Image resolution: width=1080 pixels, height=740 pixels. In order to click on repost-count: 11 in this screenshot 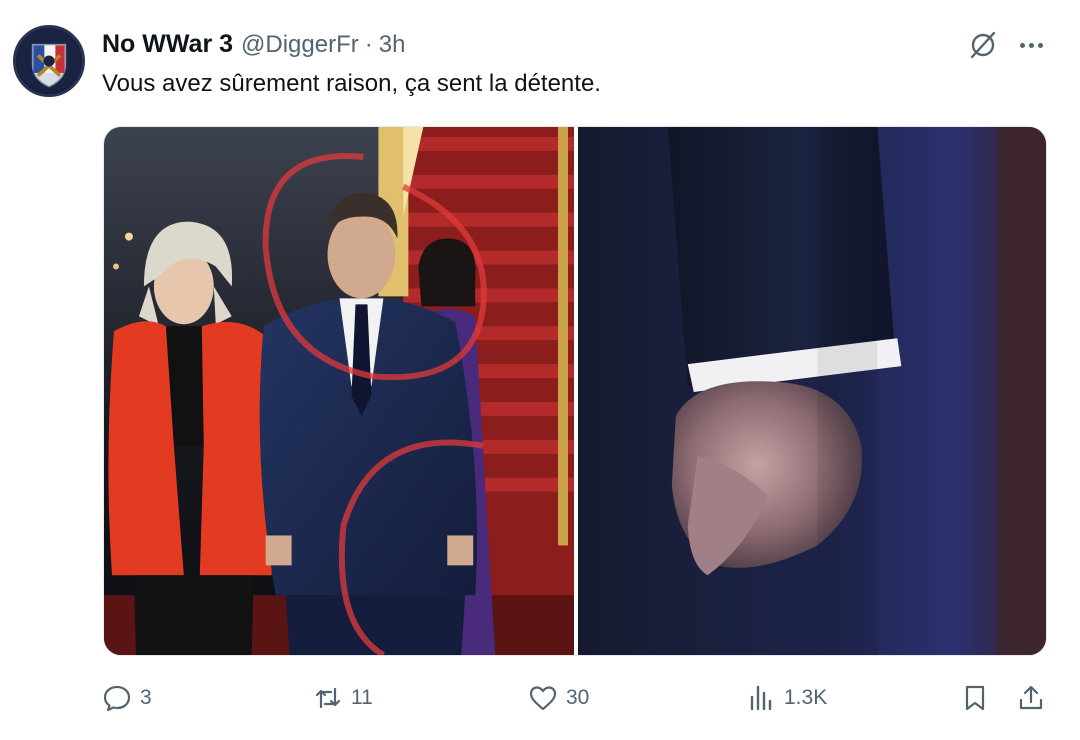, I will do `click(362, 697)`.